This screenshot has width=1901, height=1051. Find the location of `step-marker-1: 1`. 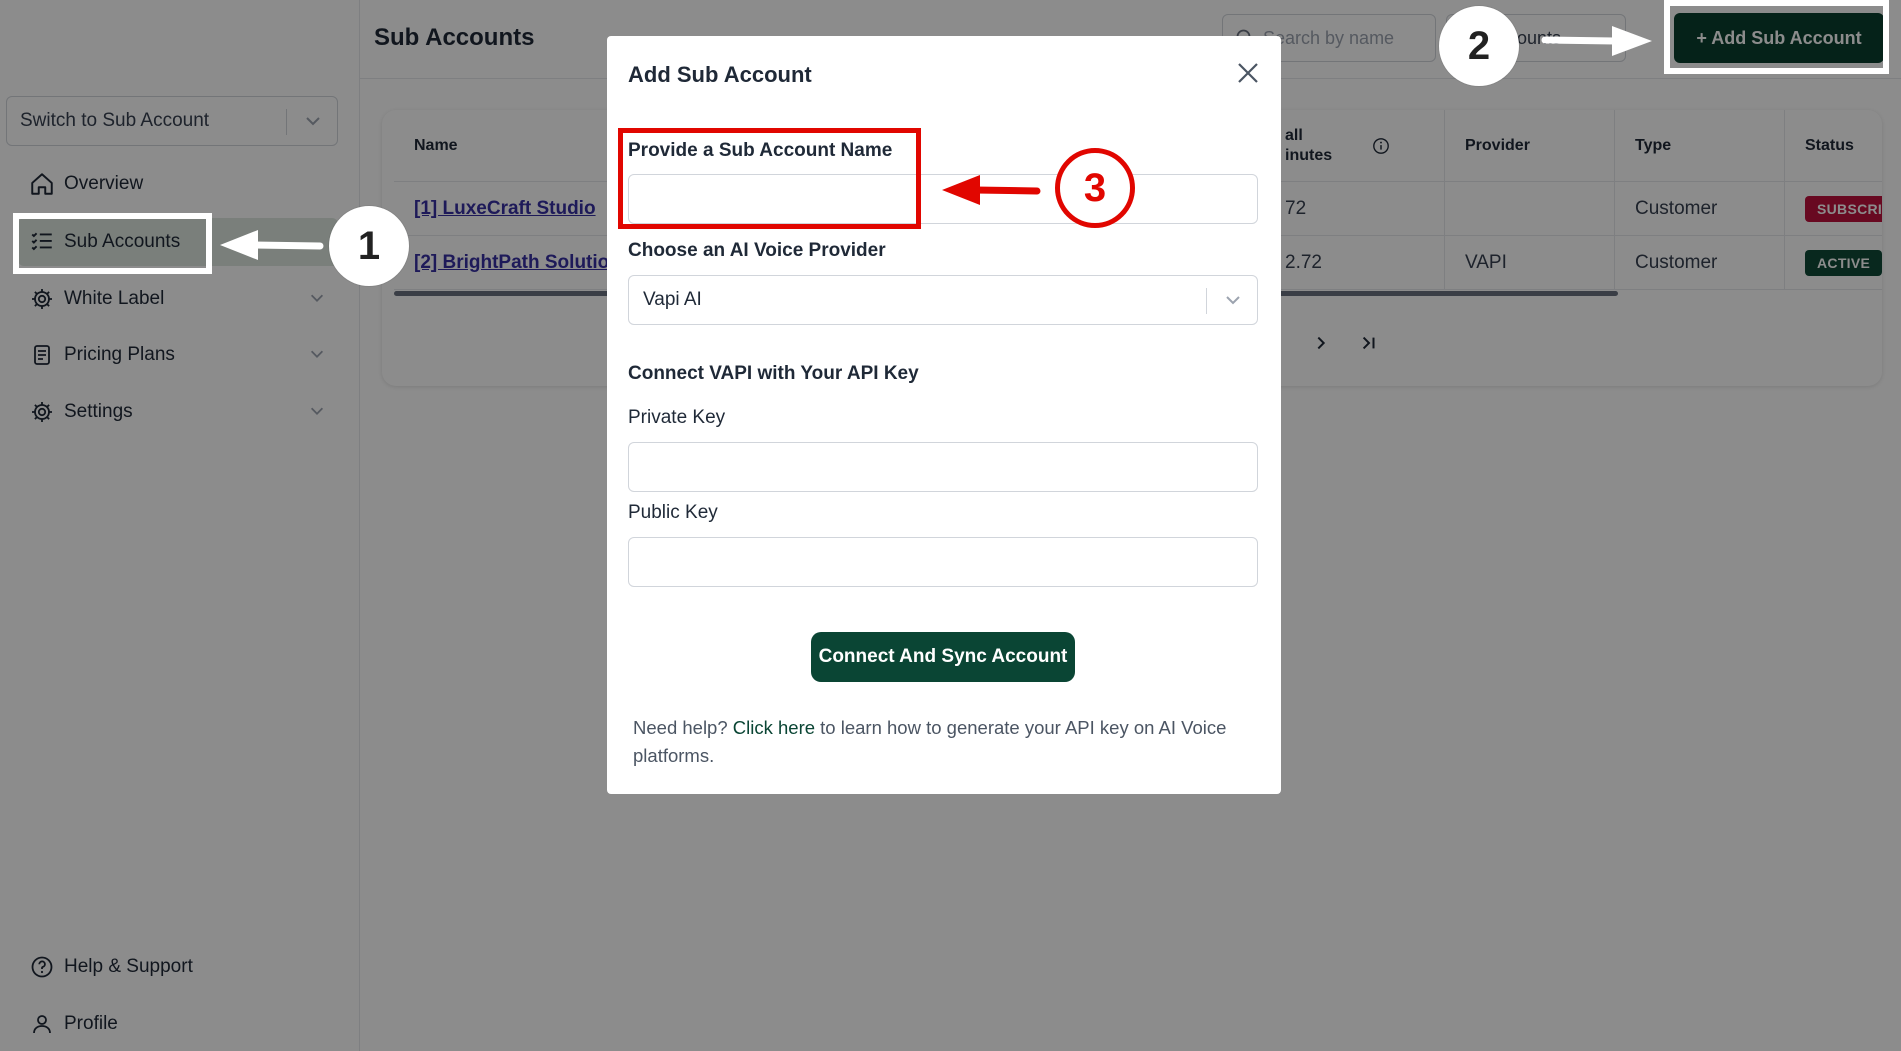

step-marker-1: 1 is located at coordinates (369, 246).